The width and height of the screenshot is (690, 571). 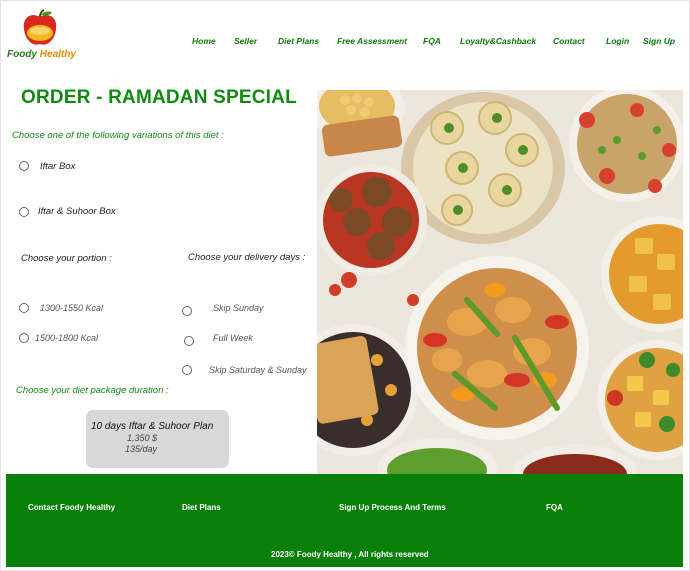 What do you see at coordinates (204, 41) in the screenshot?
I see `nav-home: Home` at bounding box center [204, 41].